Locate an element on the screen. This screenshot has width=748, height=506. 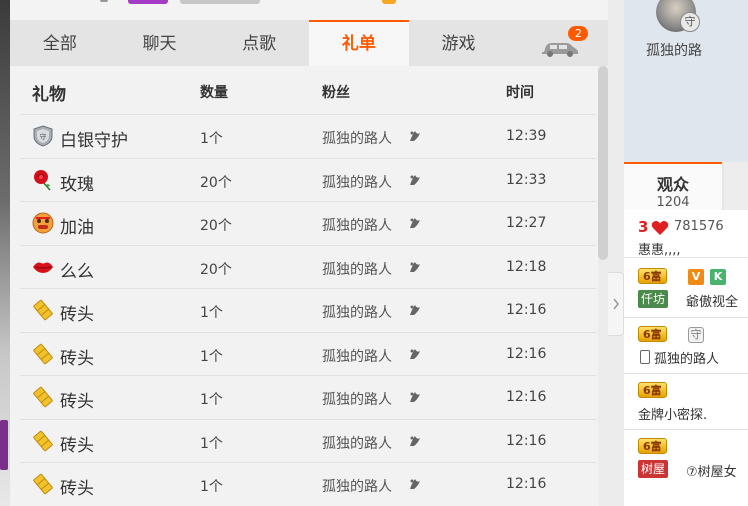
tab-bar: 全部 聊天 点歌 礼单 游戏 2 is located at coordinates (309, 43).